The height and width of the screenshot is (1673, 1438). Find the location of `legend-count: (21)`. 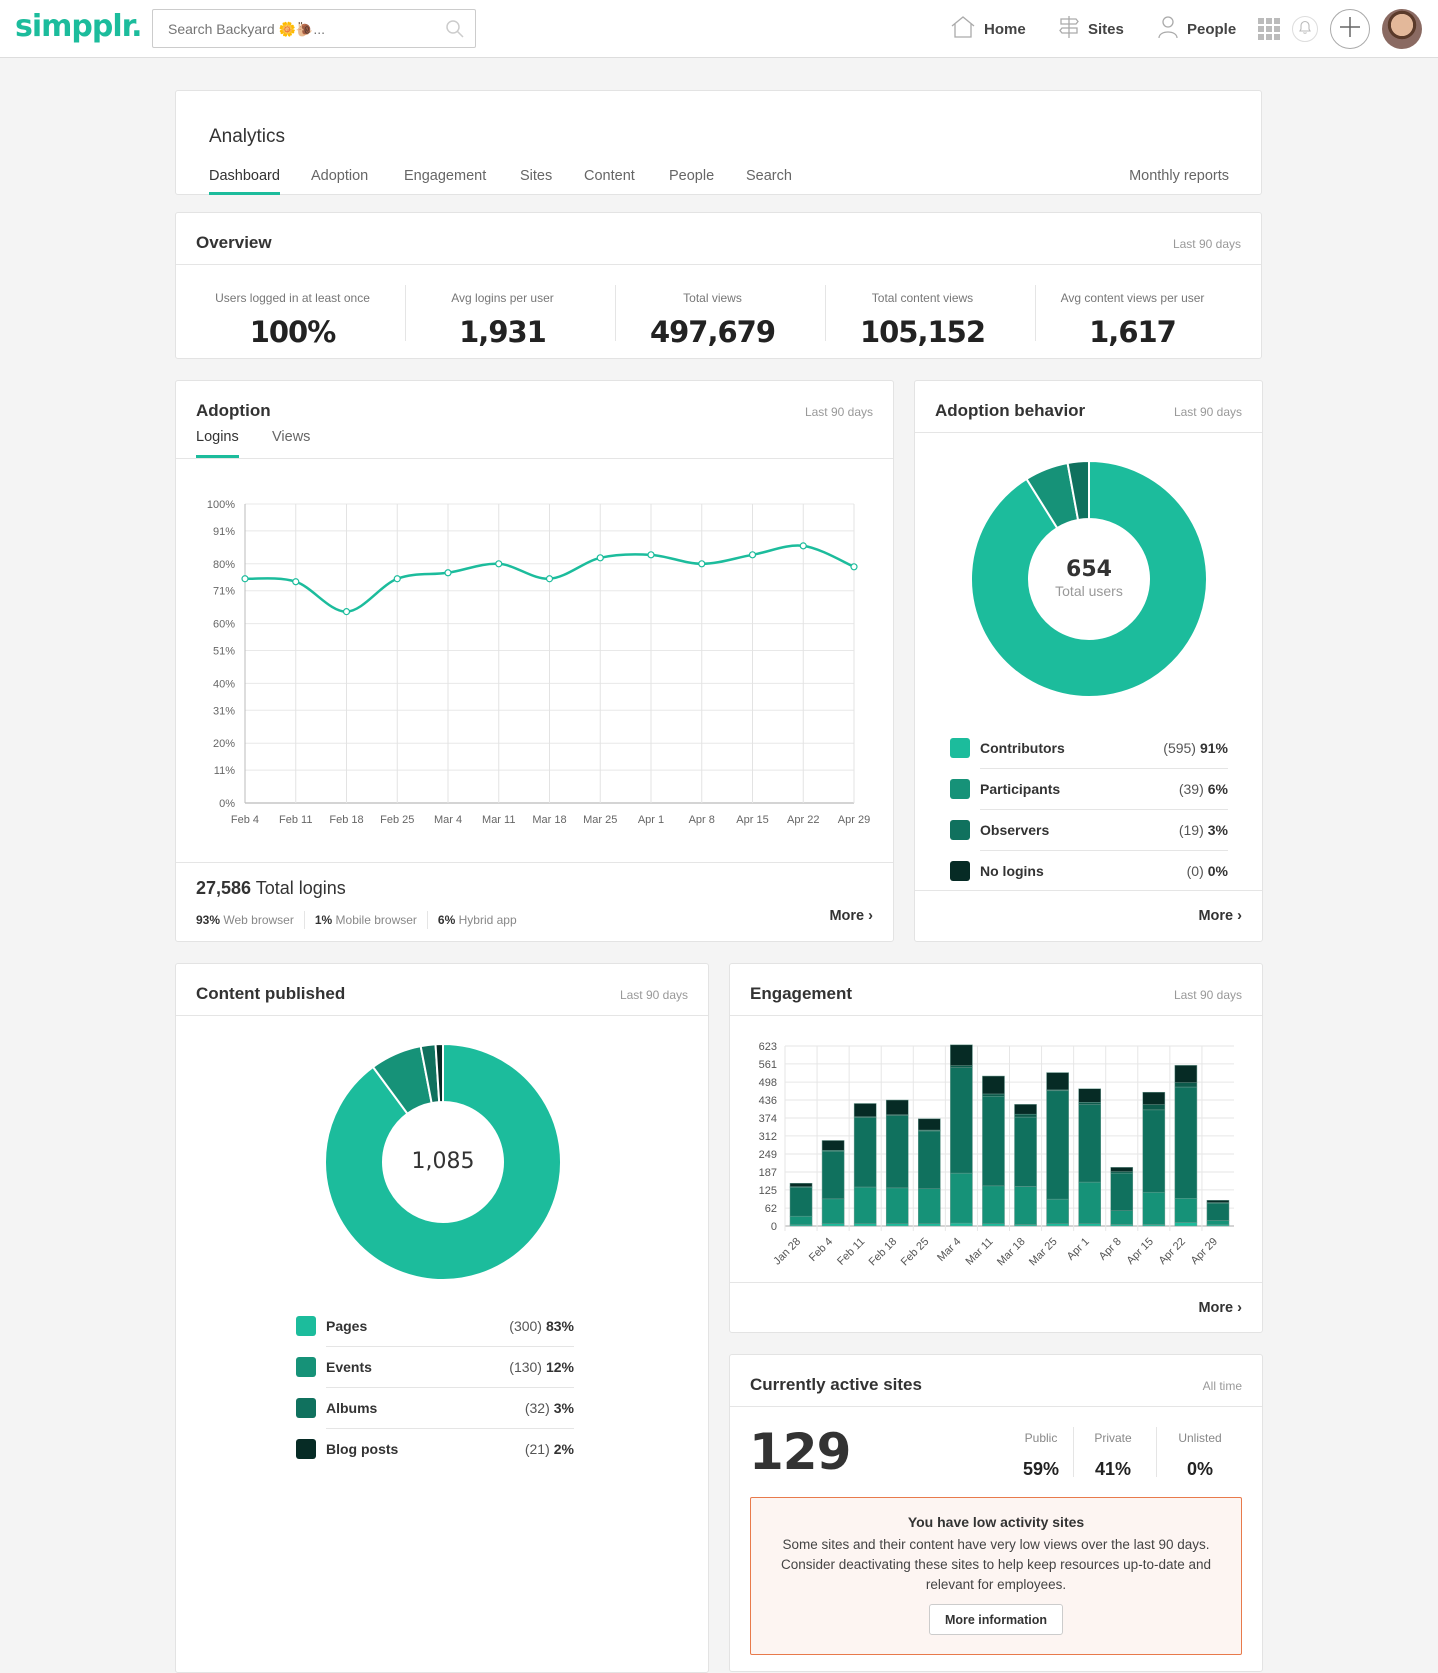

legend-count: (21) is located at coordinates (537, 1448).